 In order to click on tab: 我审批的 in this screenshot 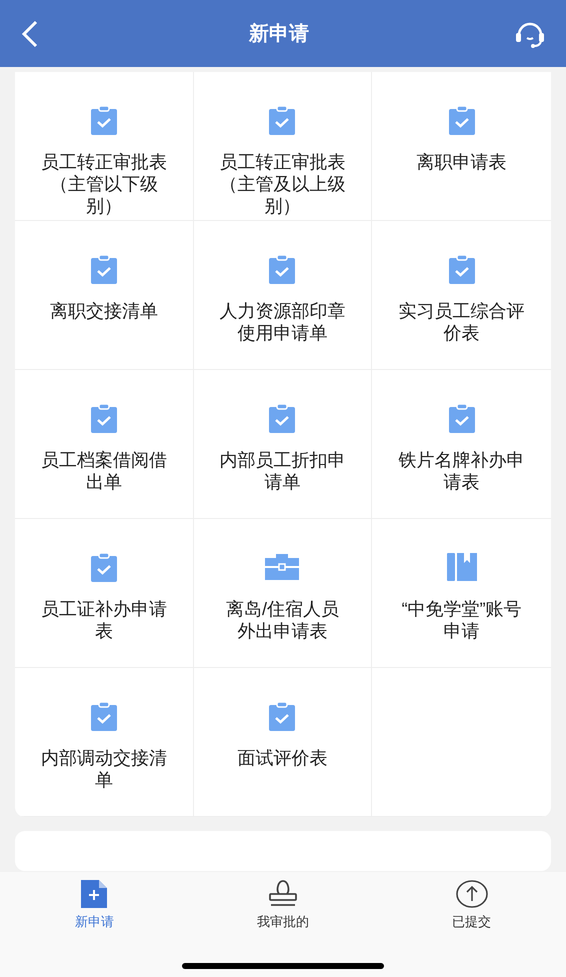, I will do `click(282, 905)`.